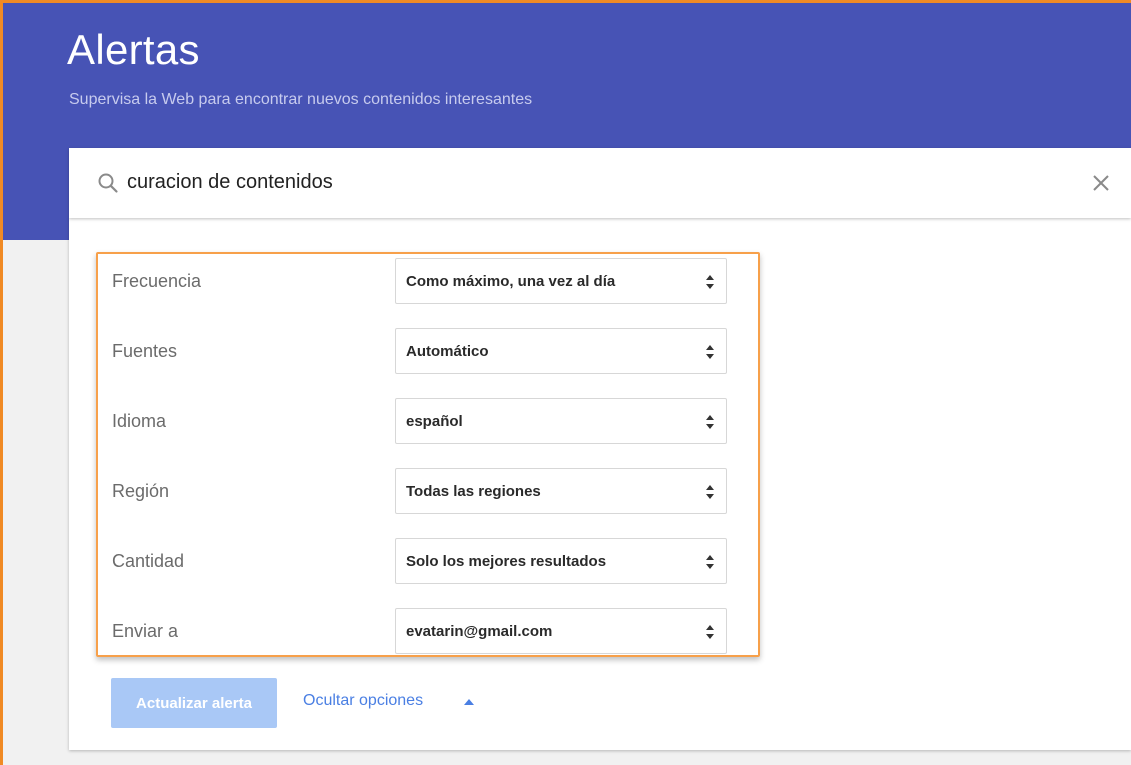 The width and height of the screenshot is (1131, 765). I want to click on frequency-select: Como máximo, una vez al día, so click(561, 281).